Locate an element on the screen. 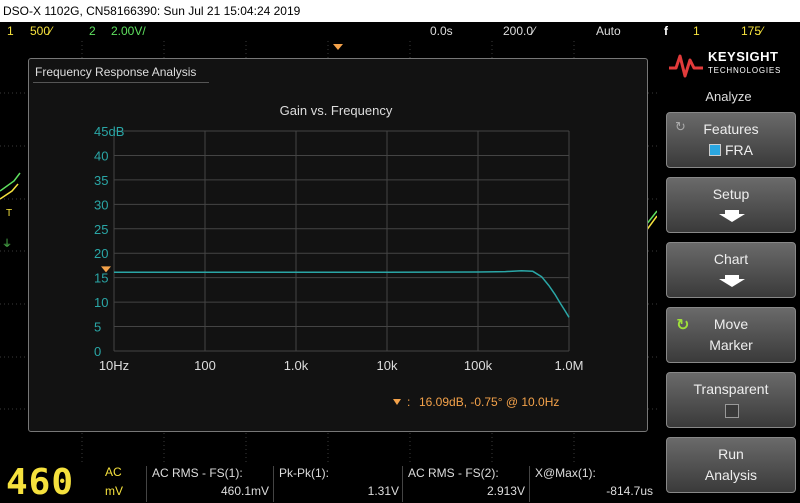 Image resolution: width=800 pixels, height=503 pixels. measurement-value: 2.913V is located at coordinates (505, 491).